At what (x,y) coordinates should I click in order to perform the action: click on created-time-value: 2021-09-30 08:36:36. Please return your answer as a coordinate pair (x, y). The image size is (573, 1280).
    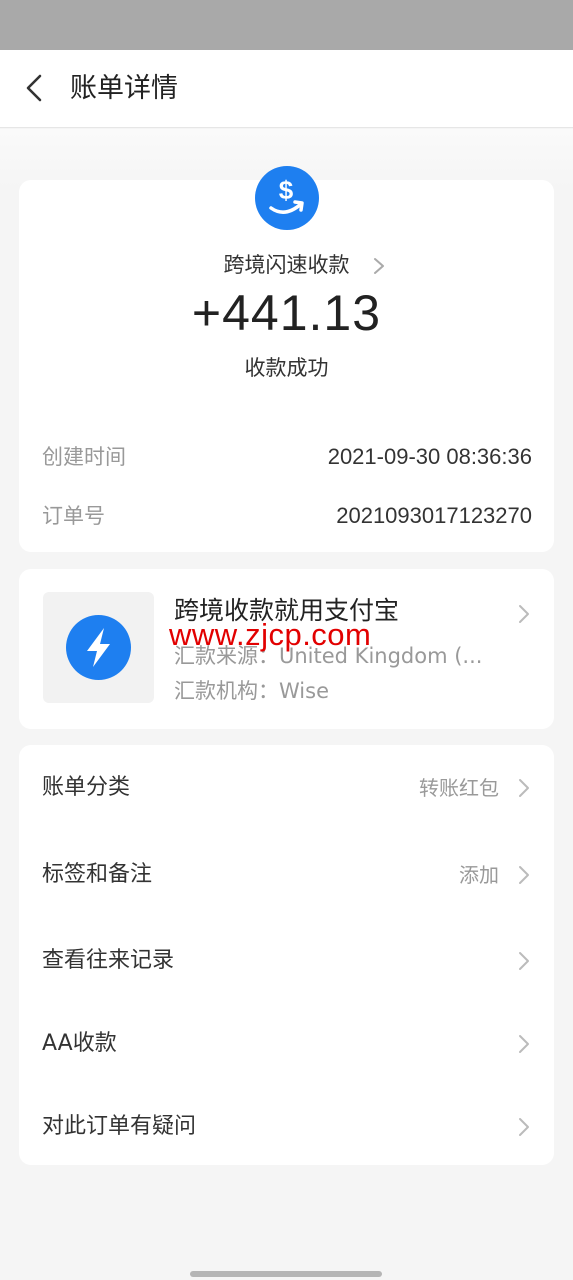
    Looking at the image, I should click on (429, 456).